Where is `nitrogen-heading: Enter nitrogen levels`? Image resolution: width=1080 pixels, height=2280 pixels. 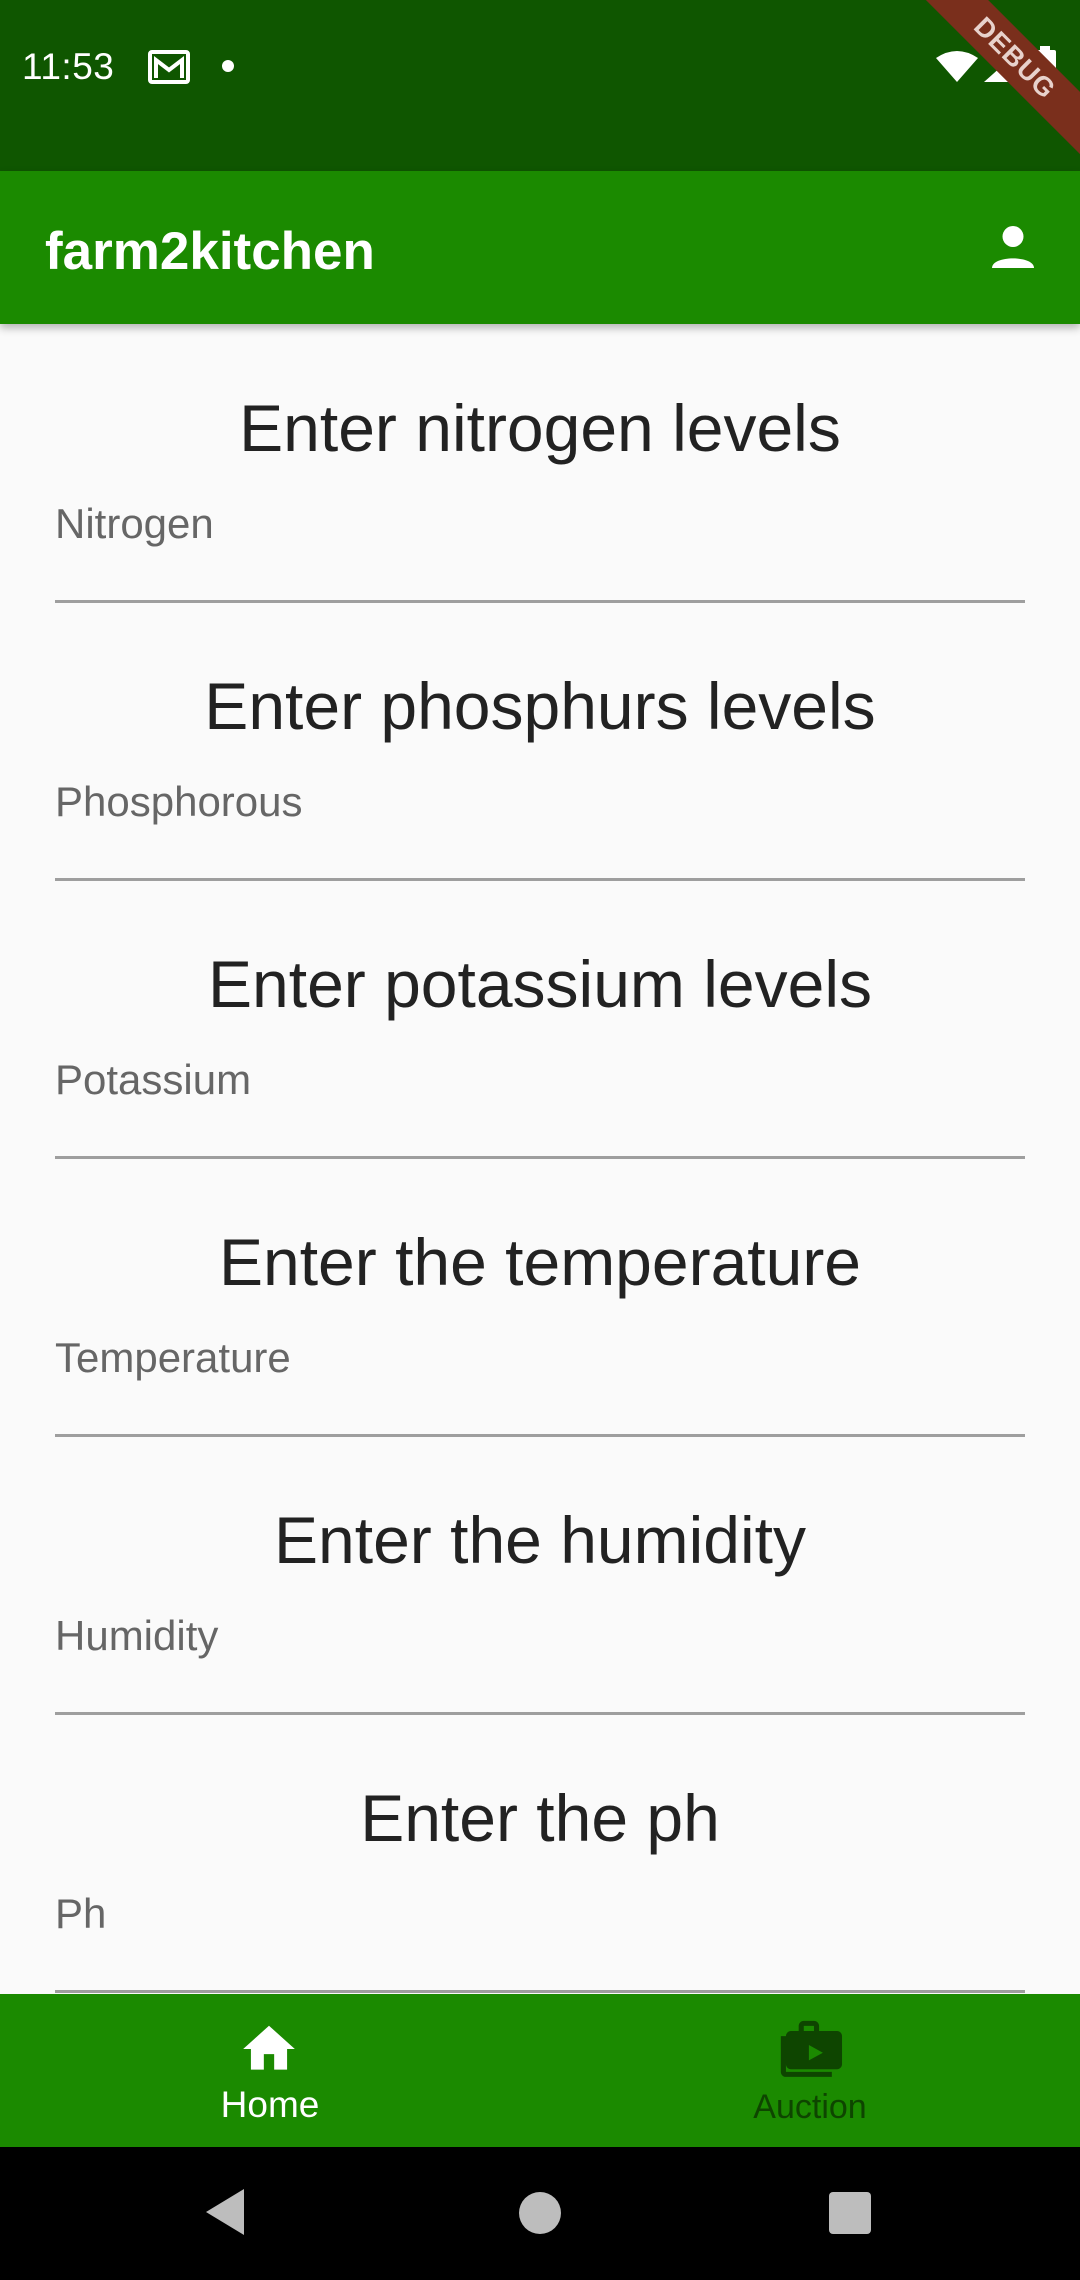 nitrogen-heading: Enter nitrogen levels is located at coordinates (540, 428).